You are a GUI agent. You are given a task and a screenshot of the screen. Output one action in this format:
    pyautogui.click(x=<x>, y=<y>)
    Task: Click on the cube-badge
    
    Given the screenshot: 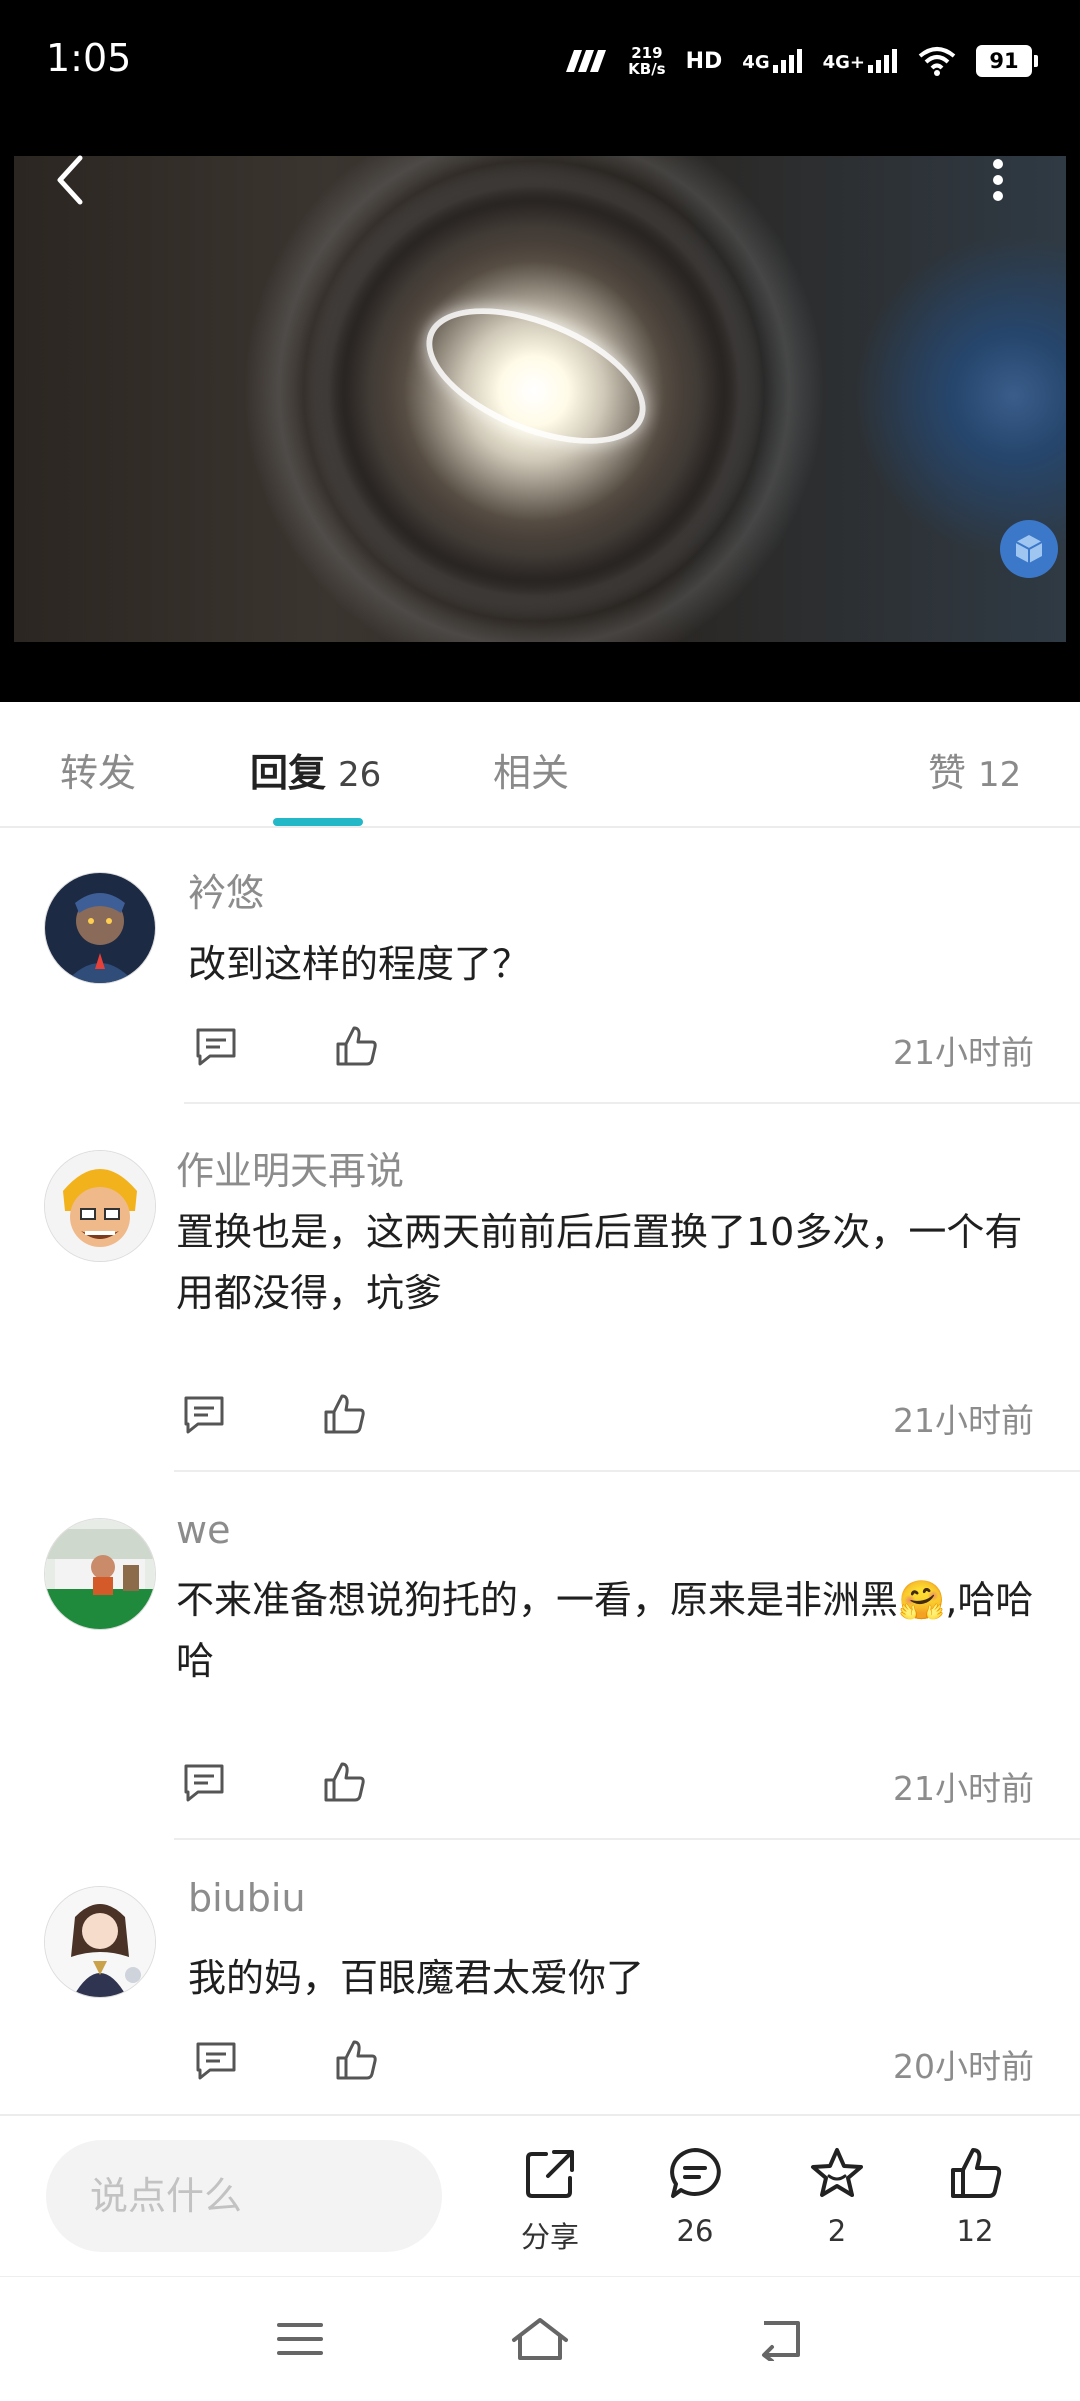 What is the action you would take?
    pyautogui.click(x=1029, y=549)
    